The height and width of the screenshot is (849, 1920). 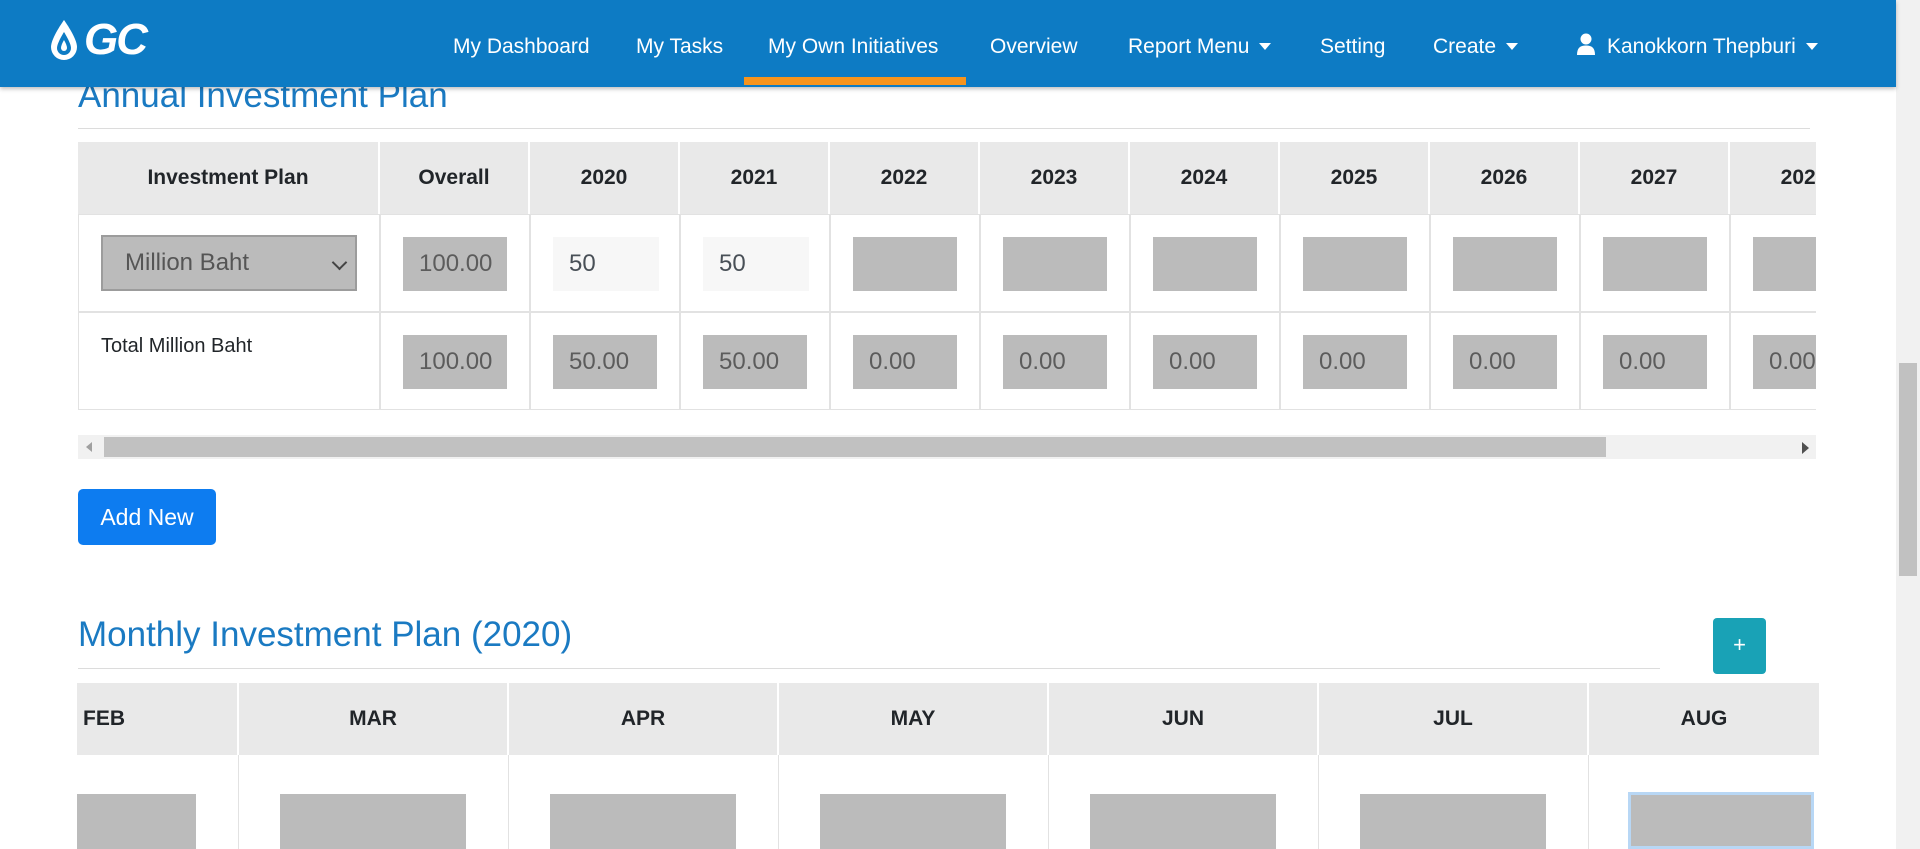 What do you see at coordinates (755, 178) in the screenshot?
I see `header-year: 2021` at bounding box center [755, 178].